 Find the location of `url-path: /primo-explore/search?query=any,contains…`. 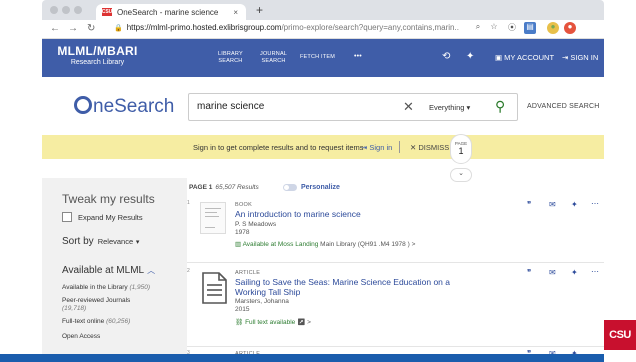

url-path: /primo-explore/search?query=any,contains… is located at coordinates (370, 27).